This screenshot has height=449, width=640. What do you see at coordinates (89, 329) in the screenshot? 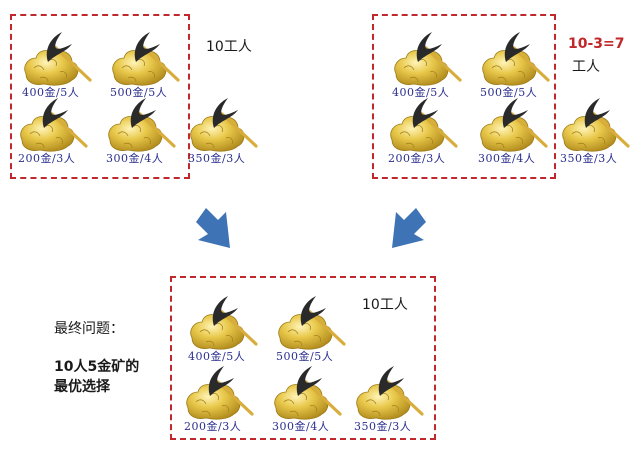
I see `question-heading: 最终问题：` at bounding box center [89, 329].